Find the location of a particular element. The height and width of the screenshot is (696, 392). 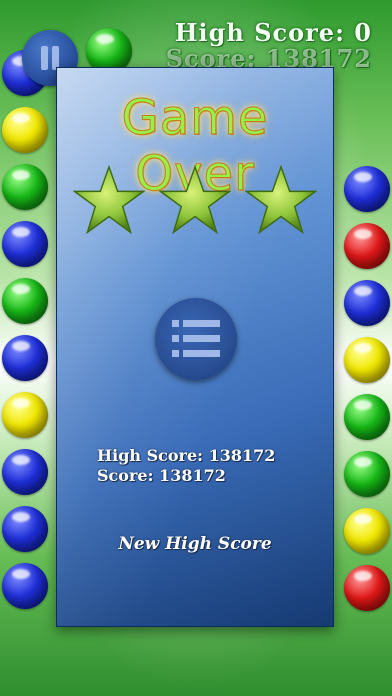

pause-icon is located at coordinates (44, 58).